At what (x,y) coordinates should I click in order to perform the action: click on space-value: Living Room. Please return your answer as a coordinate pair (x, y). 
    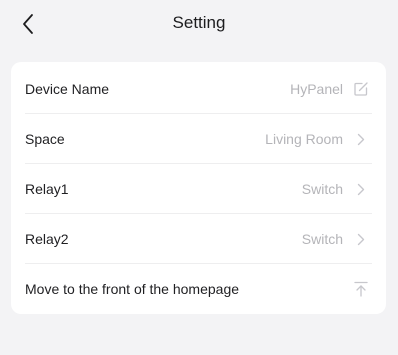
    Looking at the image, I should click on (304, 139).